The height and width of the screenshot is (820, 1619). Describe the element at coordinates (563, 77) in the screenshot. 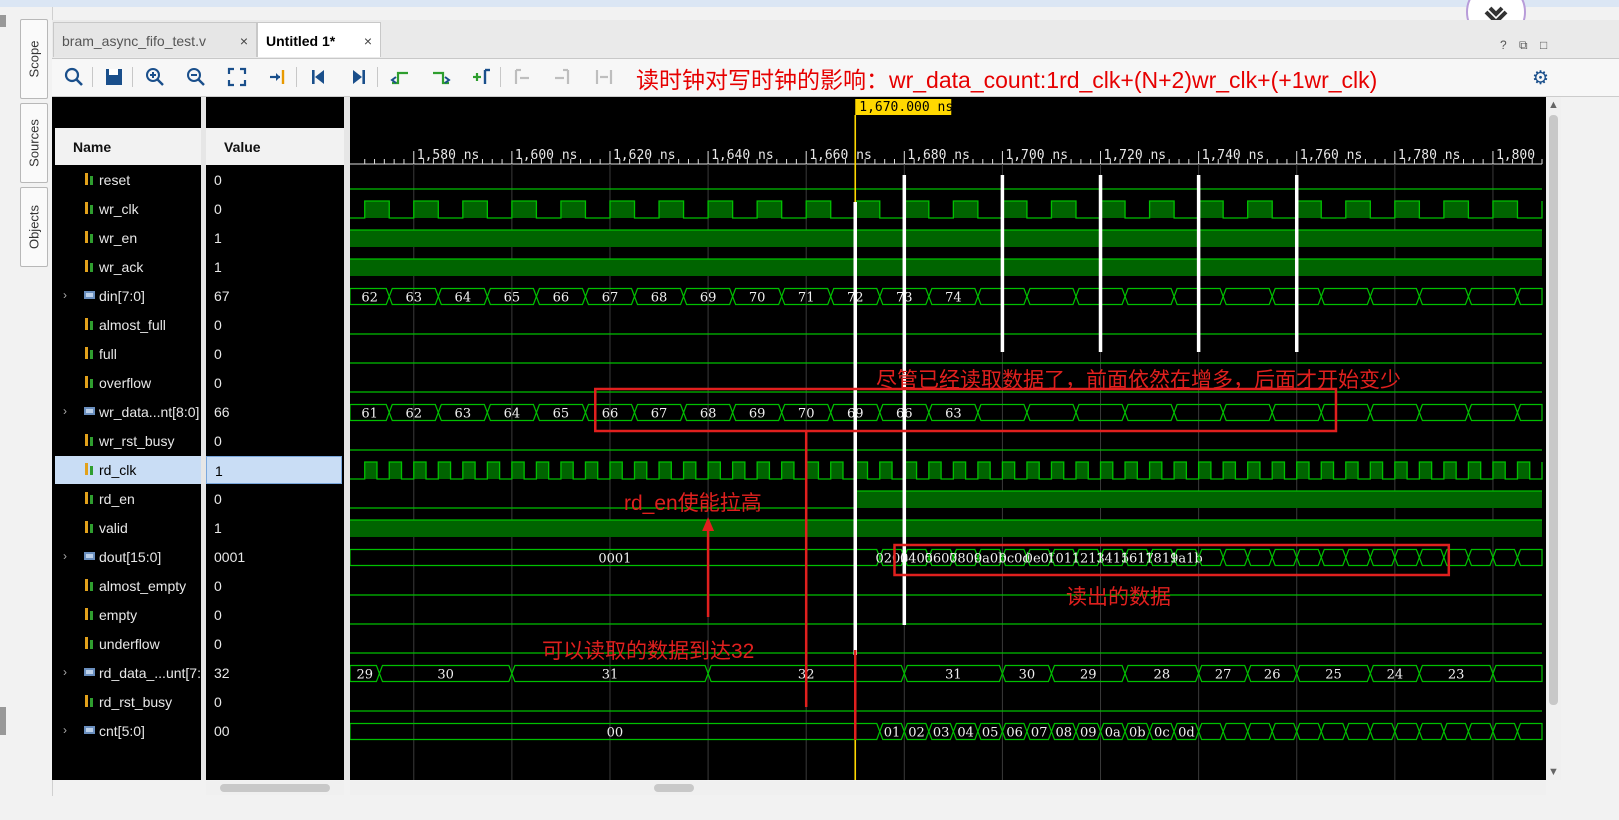

I see `next-marker-icon` at that location.